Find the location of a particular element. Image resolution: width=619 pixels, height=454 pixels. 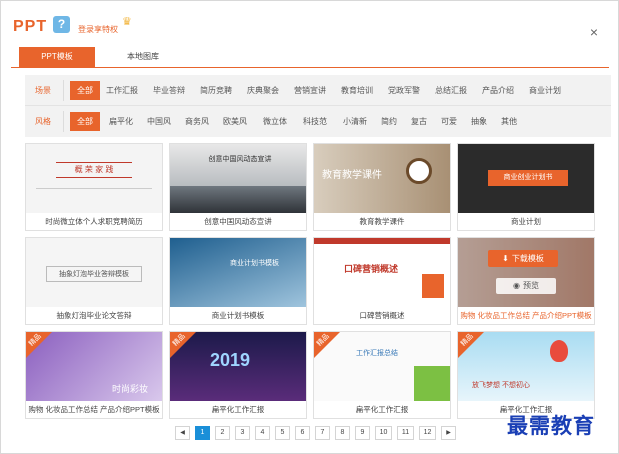

style-chip: 扁平化 is located at coordinates (121, 121).